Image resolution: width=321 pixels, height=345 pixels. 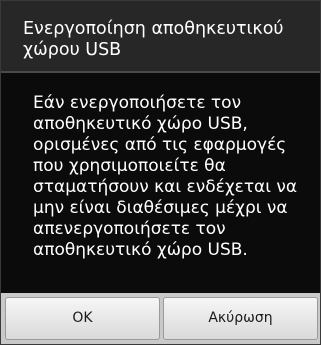 What do you see at coordinates (240, 318) in the screenshot?
I see `cancel-button: Ακύρωση` at bounding box center [240, 318].